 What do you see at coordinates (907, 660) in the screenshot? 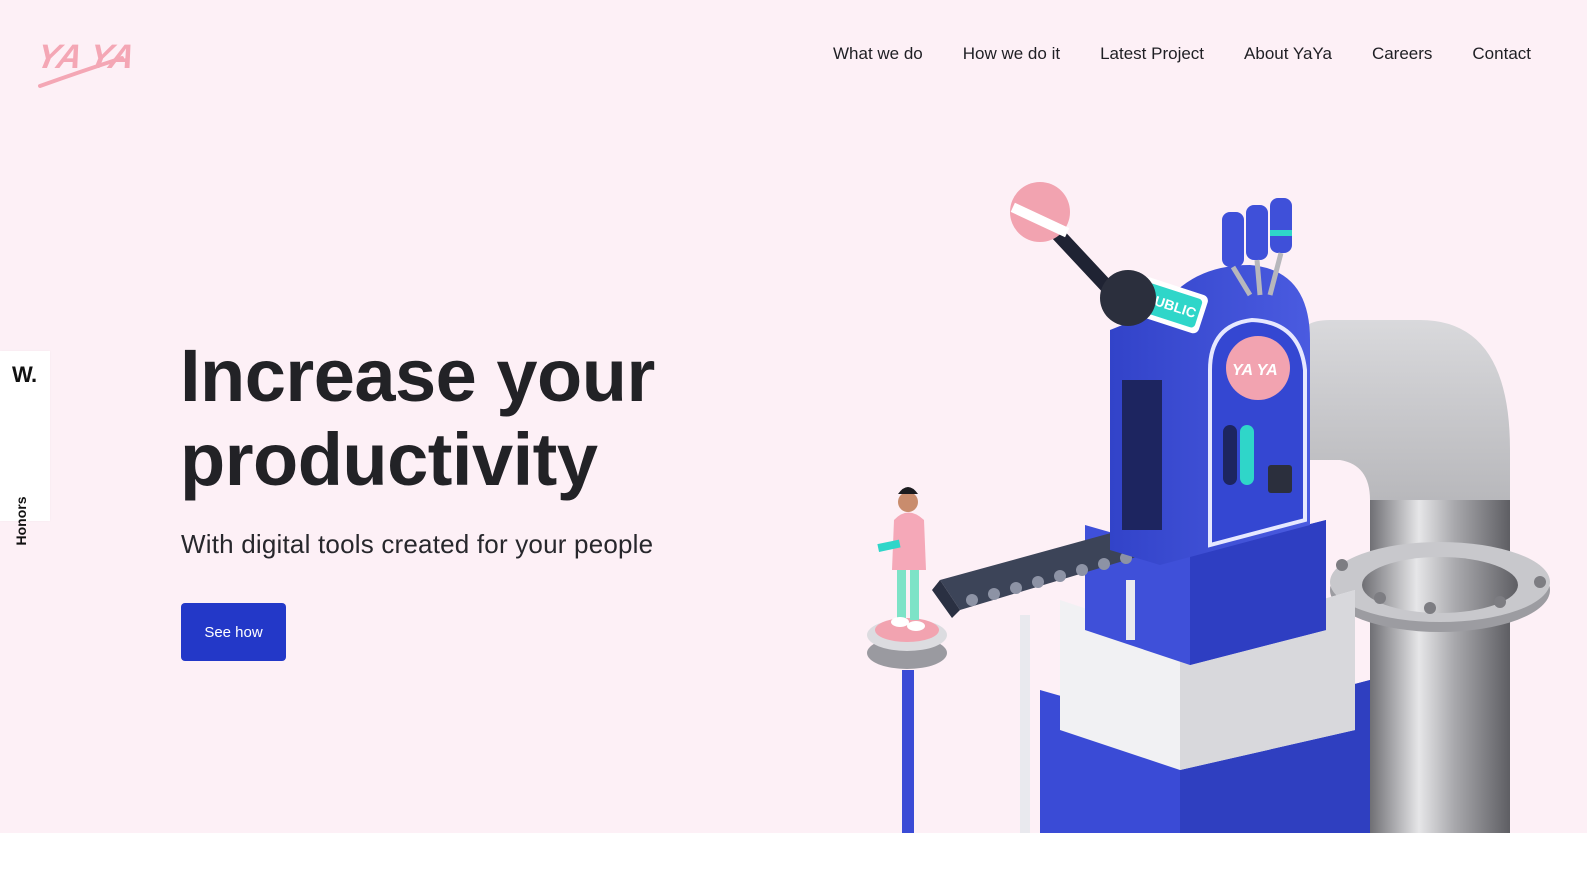
I see `person-figure` at bounding box center [907, 660].